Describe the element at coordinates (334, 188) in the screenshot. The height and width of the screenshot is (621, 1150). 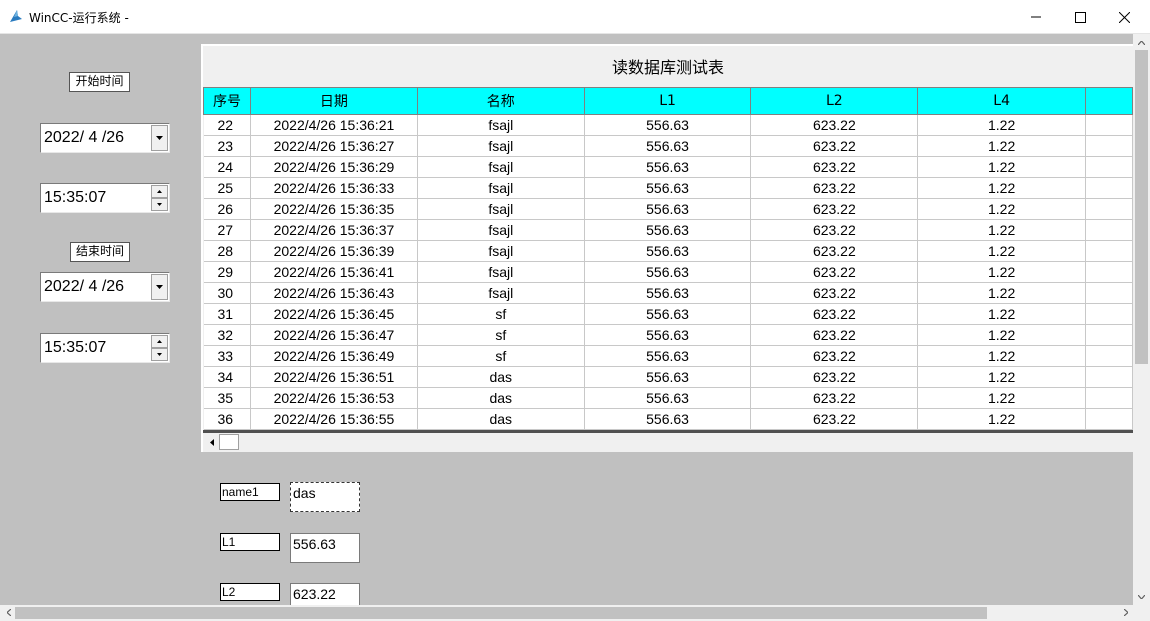
I see `table-cell: 2022/4/26 15:36:33` at that location.